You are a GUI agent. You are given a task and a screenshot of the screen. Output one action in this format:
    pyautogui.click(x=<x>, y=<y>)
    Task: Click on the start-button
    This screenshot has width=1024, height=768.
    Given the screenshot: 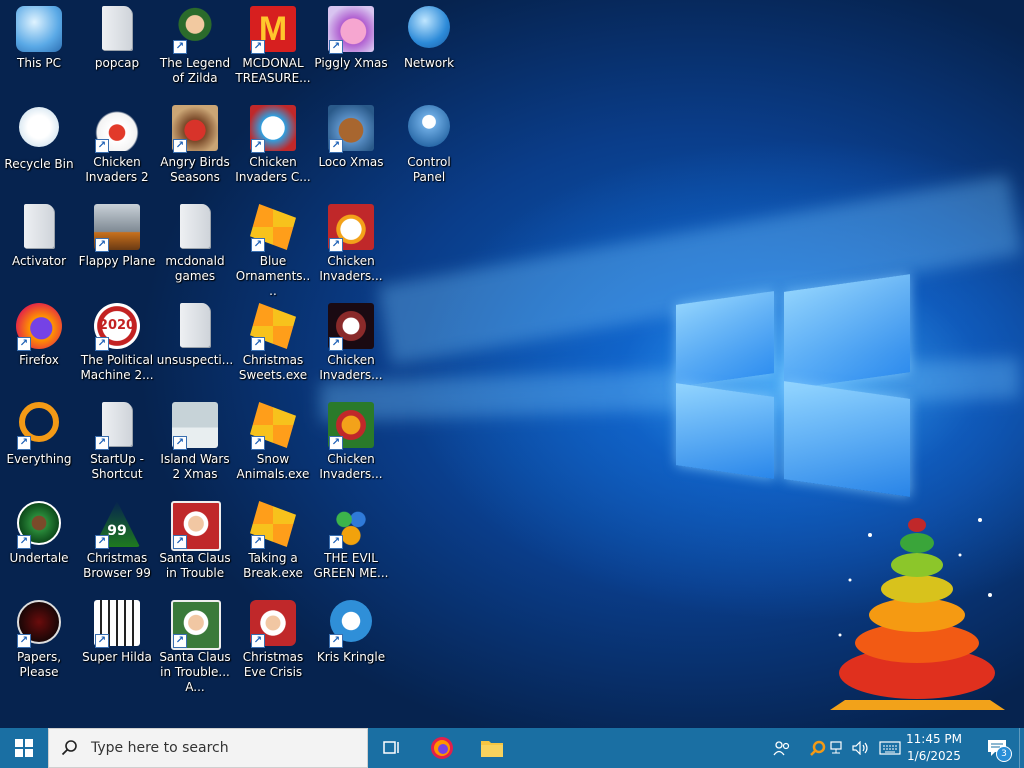 What is the action you would take?
    pyautogui.click(x=24, y=748)
    